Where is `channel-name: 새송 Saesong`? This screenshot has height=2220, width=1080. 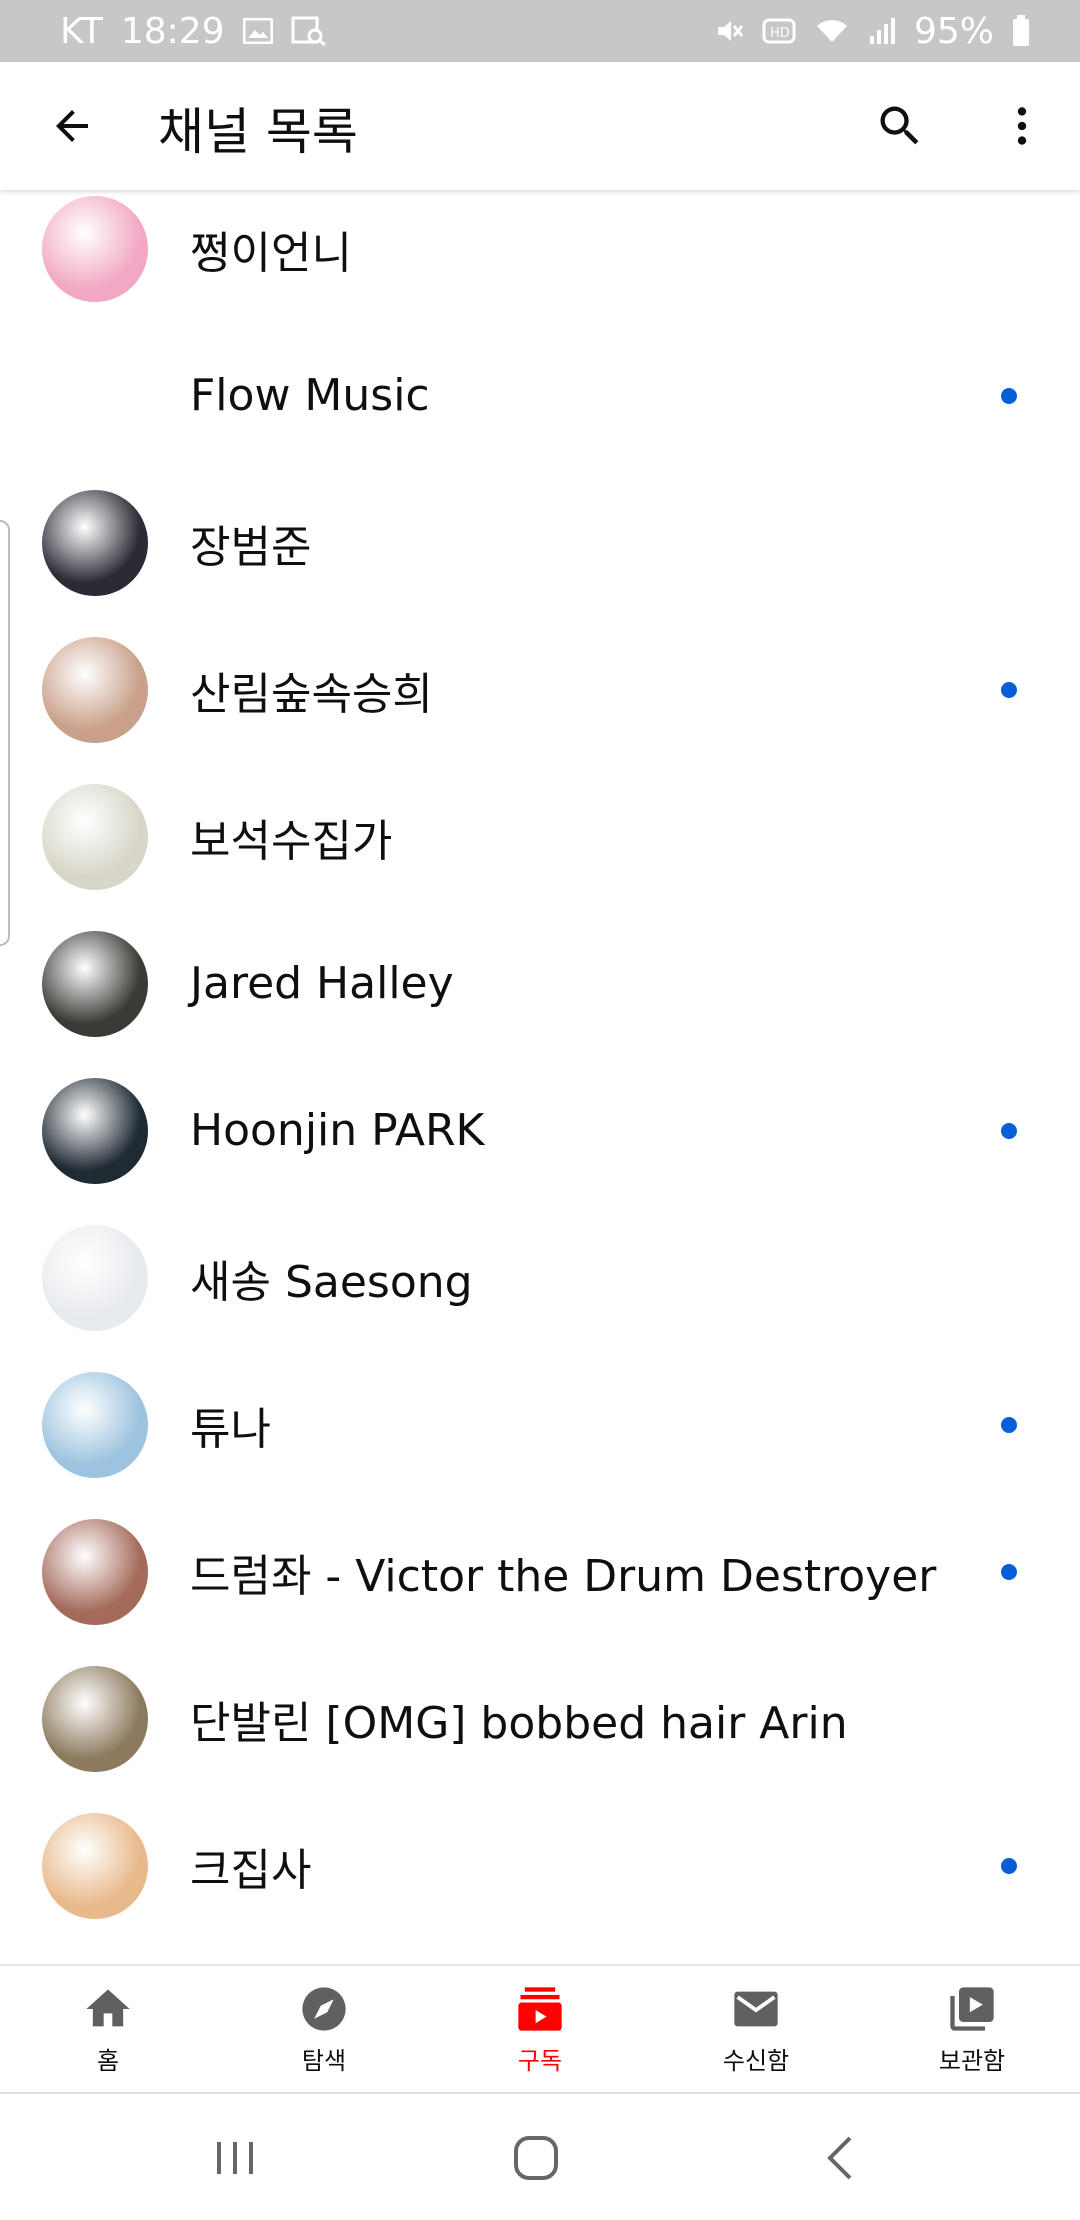
channel-name: 새송 Saesong is located at coordinates (331, 1282).